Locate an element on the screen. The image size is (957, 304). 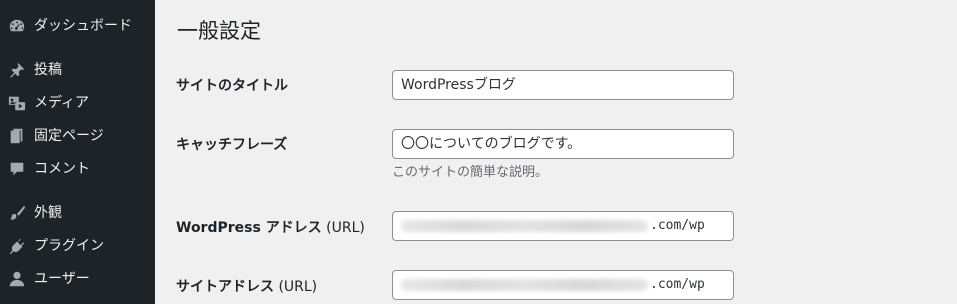
sidebar-item-appearance: 外観 is located at coordinates (77, 213).